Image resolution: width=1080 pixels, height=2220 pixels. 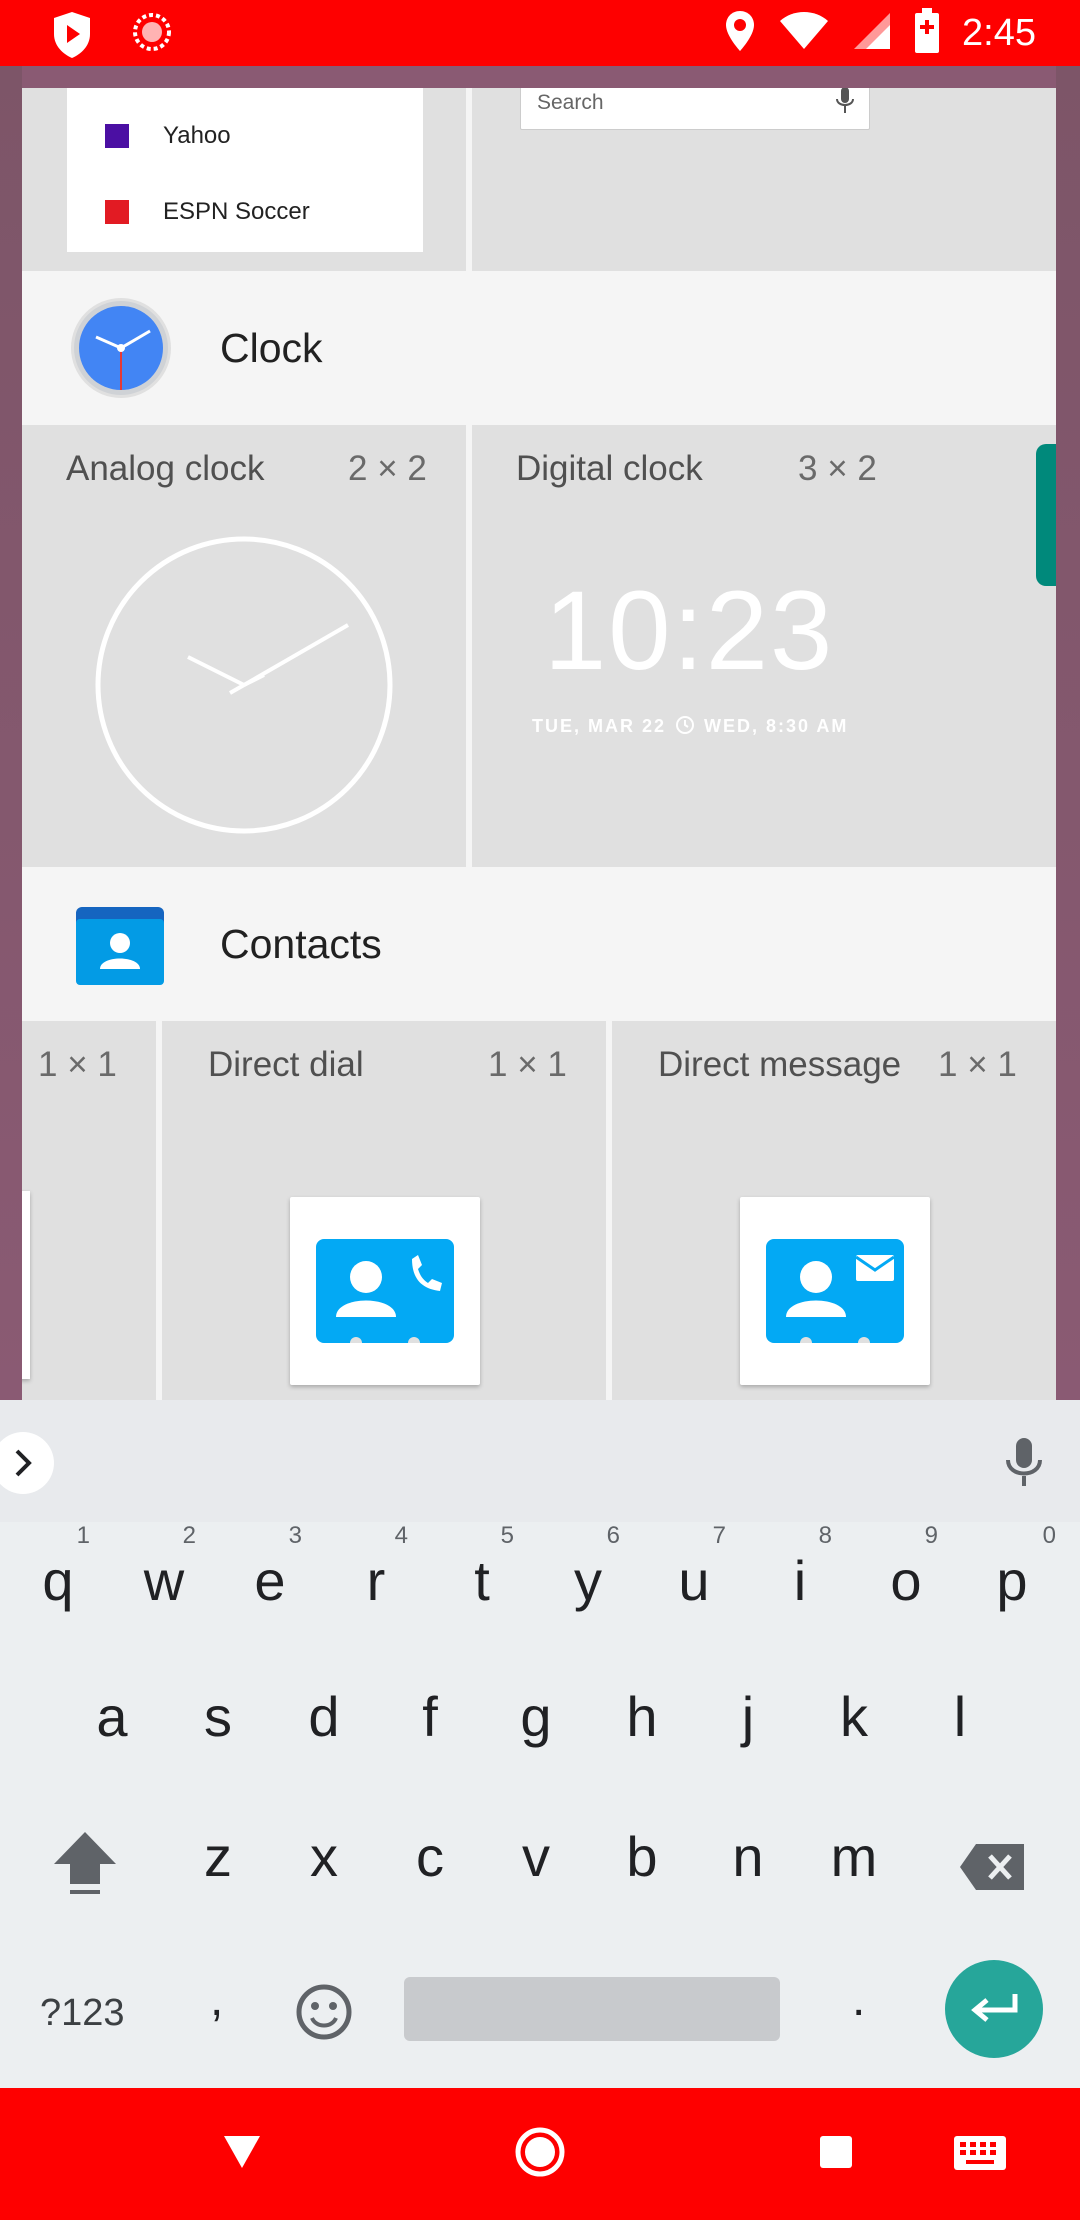 I want to click on key-label: r, so click(x=376, y=1580).